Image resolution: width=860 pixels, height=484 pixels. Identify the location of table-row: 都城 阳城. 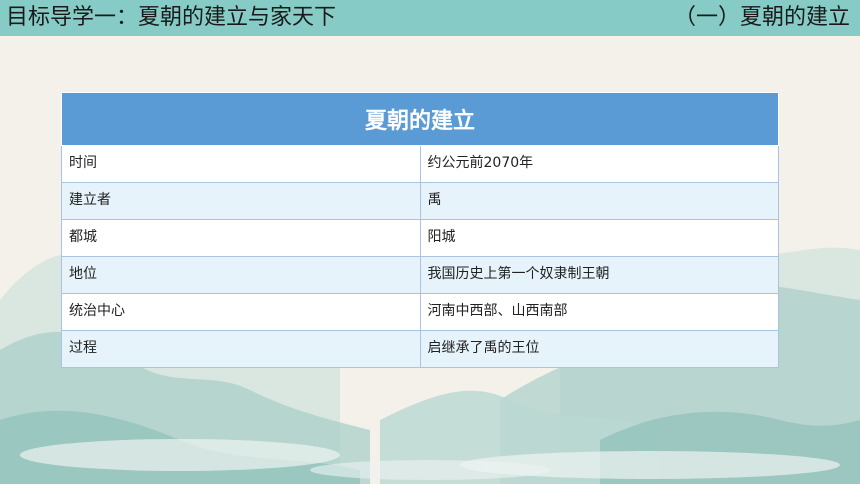
(420, 238).